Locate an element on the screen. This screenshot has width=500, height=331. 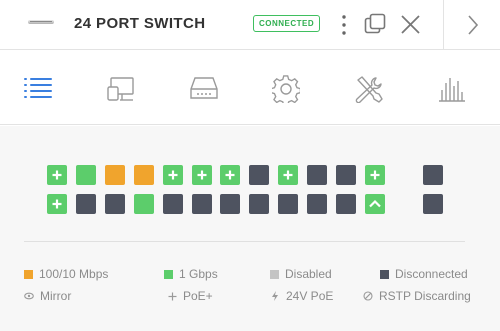
header-divider is located at coordinates (443, 25).